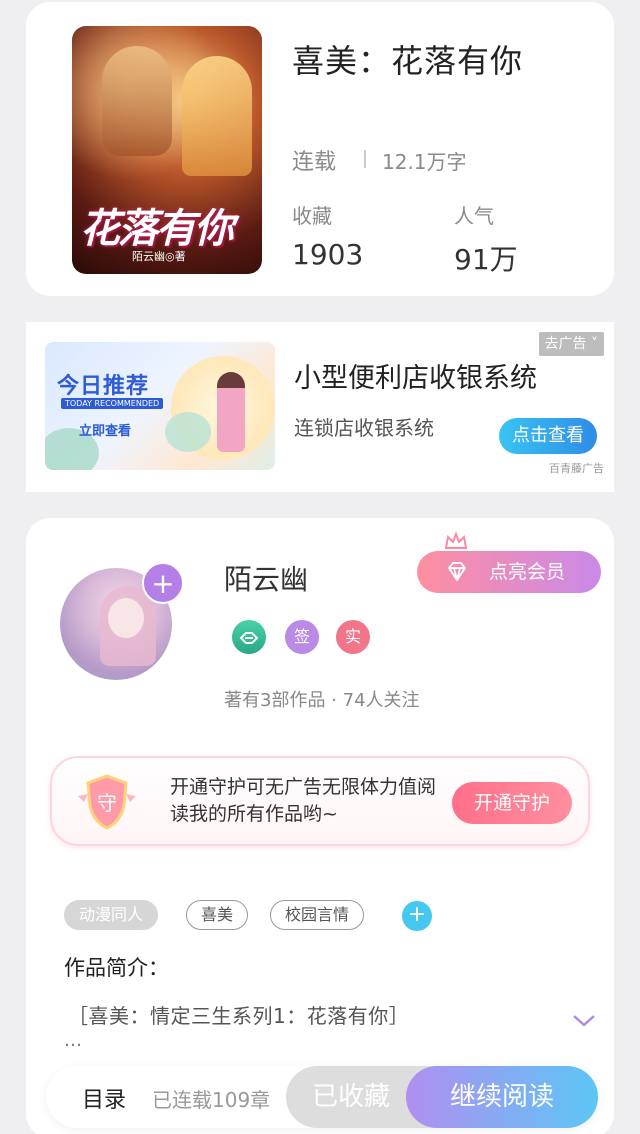 The image size is (640, 1134). What do you see at coordinates (302, 637) in the screenshot?
I see `signed-author-badge: 签` at bounding box center [302, 637].